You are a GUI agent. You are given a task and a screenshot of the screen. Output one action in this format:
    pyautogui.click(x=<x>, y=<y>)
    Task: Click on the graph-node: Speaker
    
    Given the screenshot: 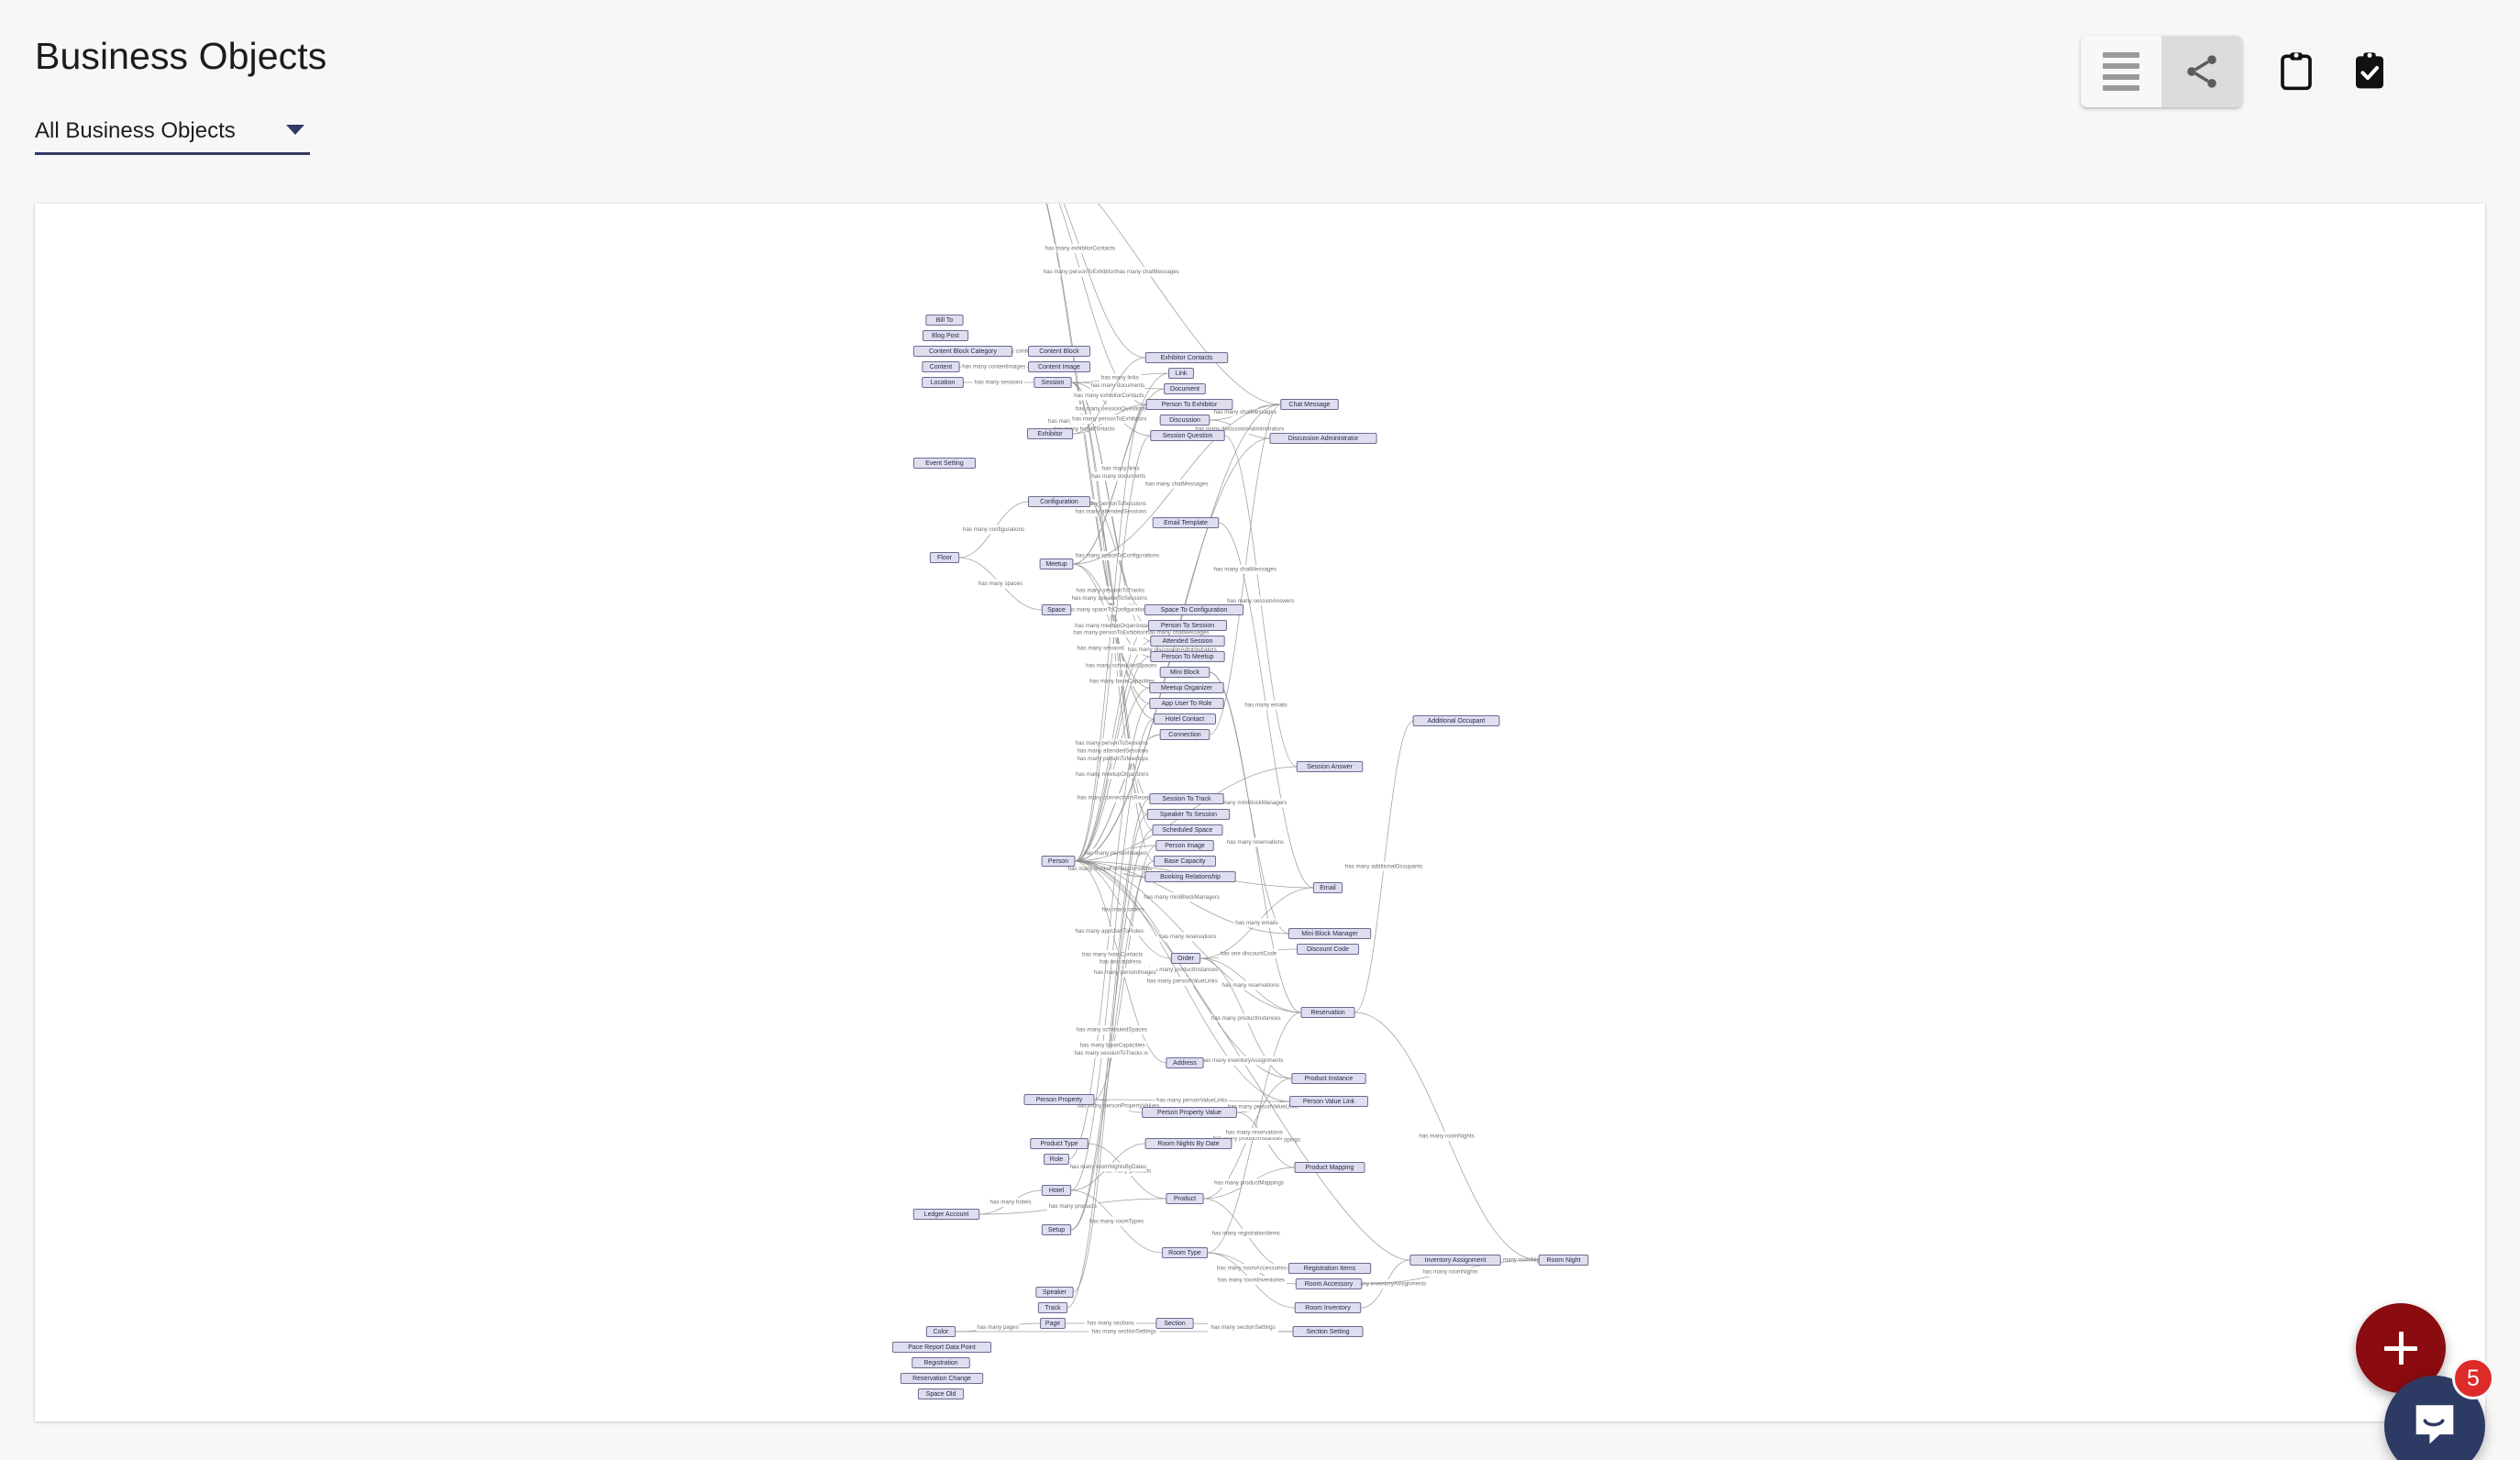 What is the action you would take?
    pyautogui.click(x=1054, y=1292)
    